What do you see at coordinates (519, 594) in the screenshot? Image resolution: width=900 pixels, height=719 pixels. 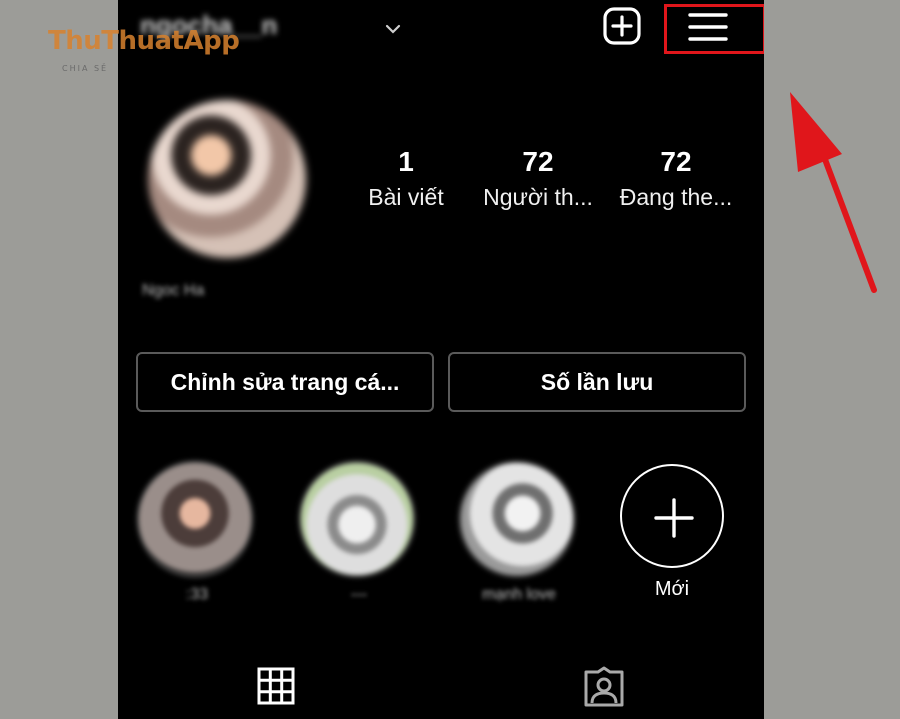 I see `story-highlight-label: mạnh love` at bounding box center [519, 594].